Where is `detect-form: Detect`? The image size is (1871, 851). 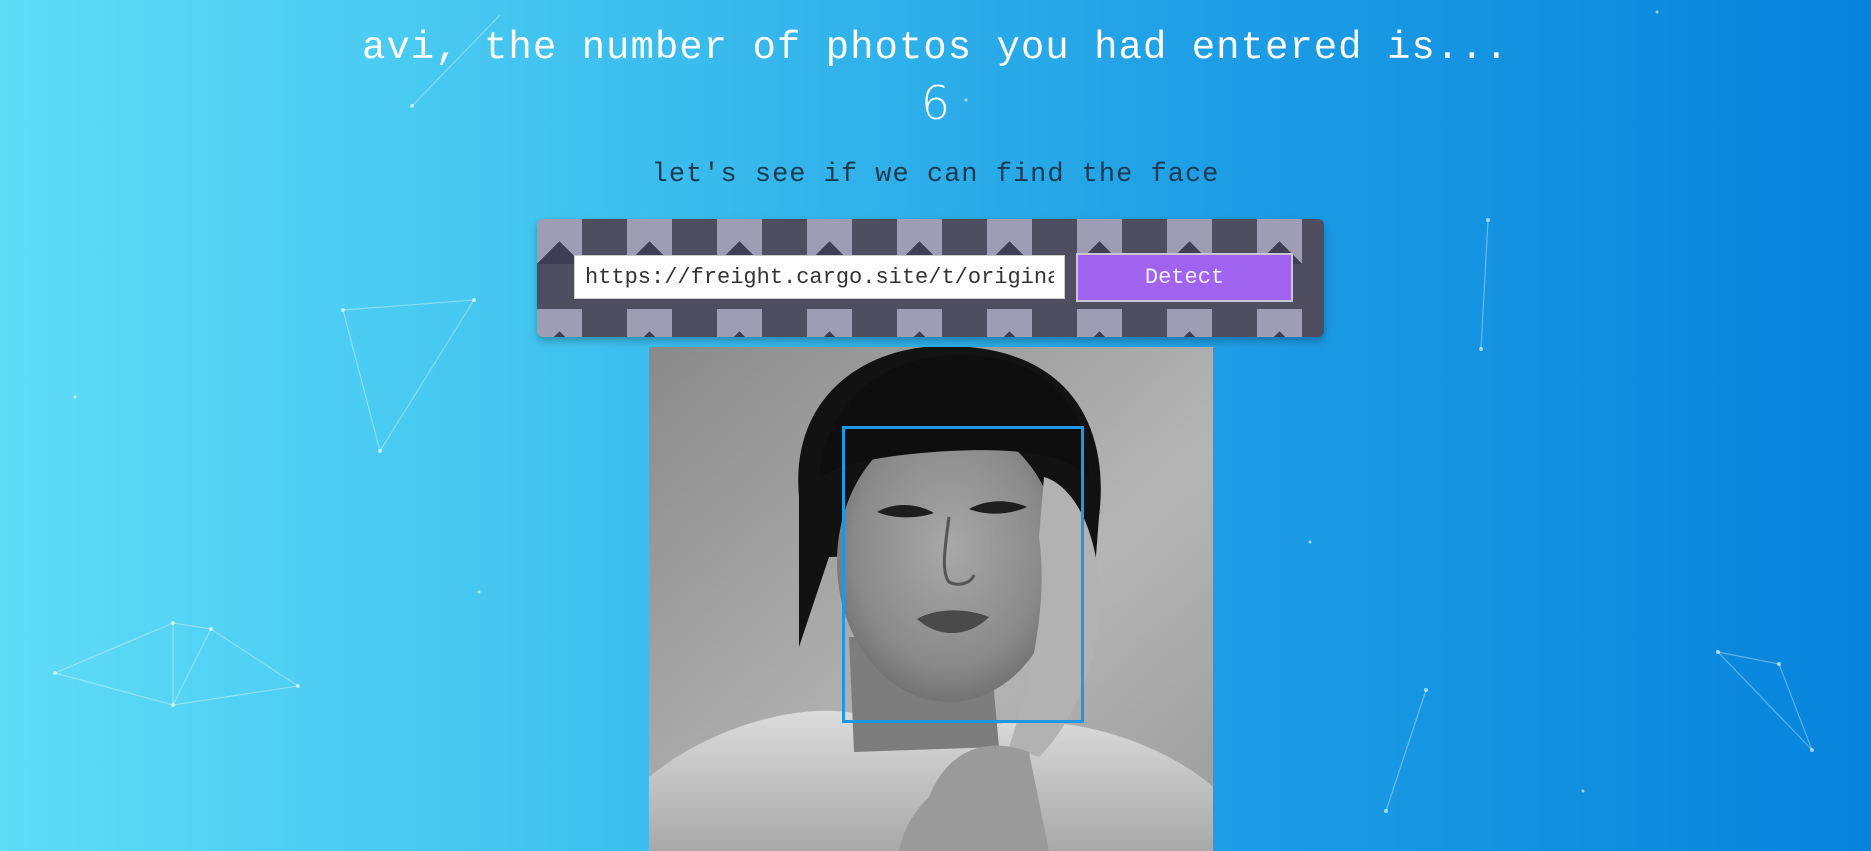
detect-form: Detect is located at coordinates (930, 278).